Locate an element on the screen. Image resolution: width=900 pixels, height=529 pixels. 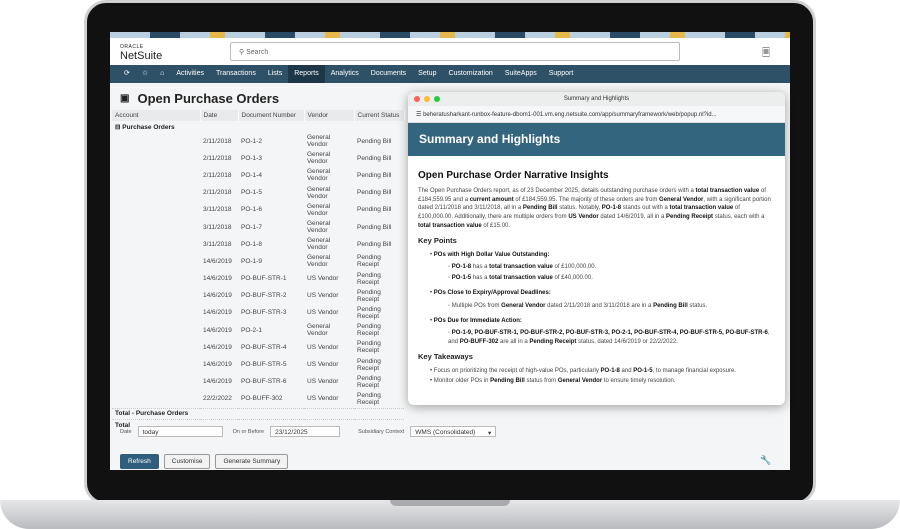
minimize-icon is located at coordinates (427, 99).